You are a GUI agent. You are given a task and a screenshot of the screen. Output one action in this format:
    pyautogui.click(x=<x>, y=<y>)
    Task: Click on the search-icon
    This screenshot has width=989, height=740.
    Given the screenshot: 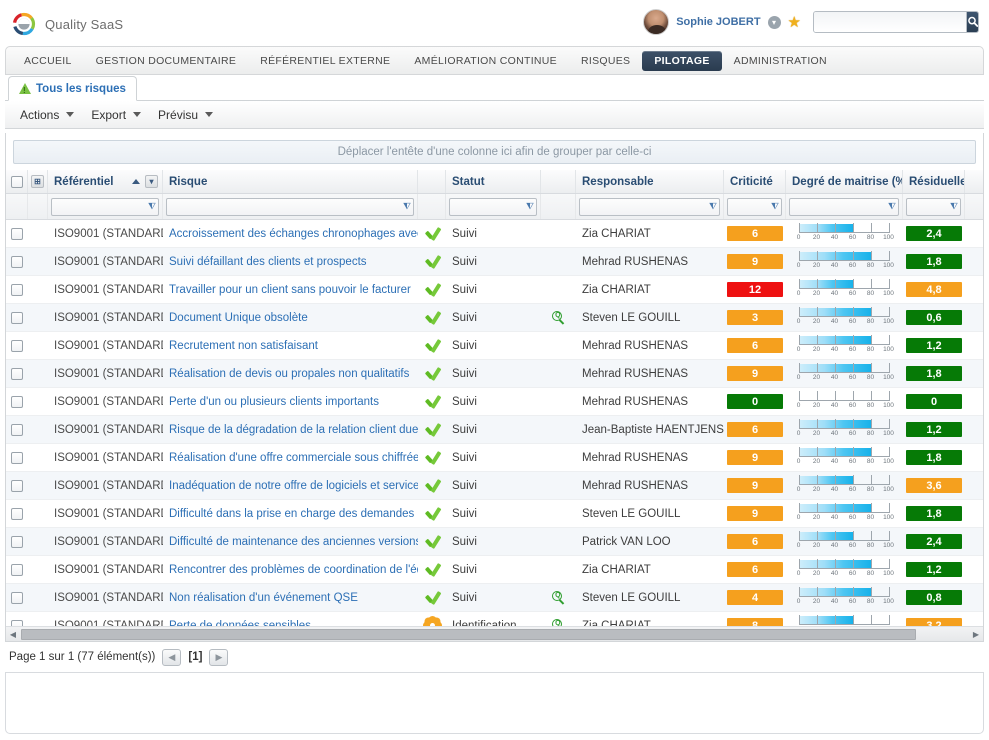 What is the action you would take?
    pyautogui.click(x=972, y=22)
    